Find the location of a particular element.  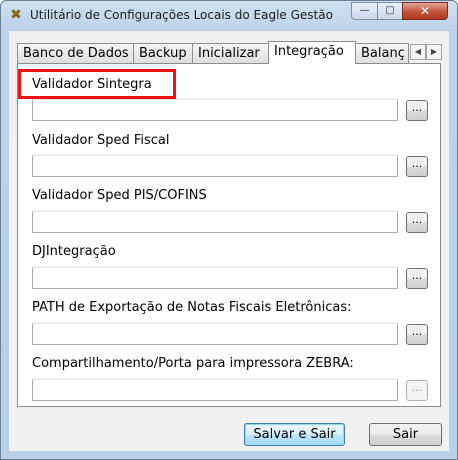

exit-button: Sair is located at coordinates (405, 434).